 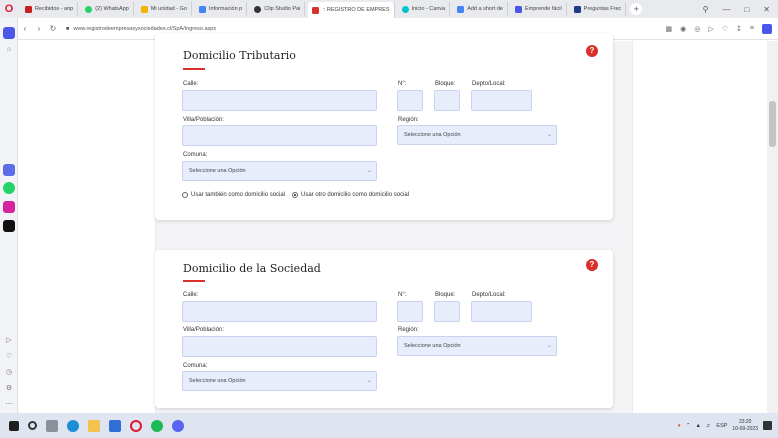 What do you see at coordinates (316, 10) in the screenshot?
I see `registro-icon` at bounding box center [316, 10].